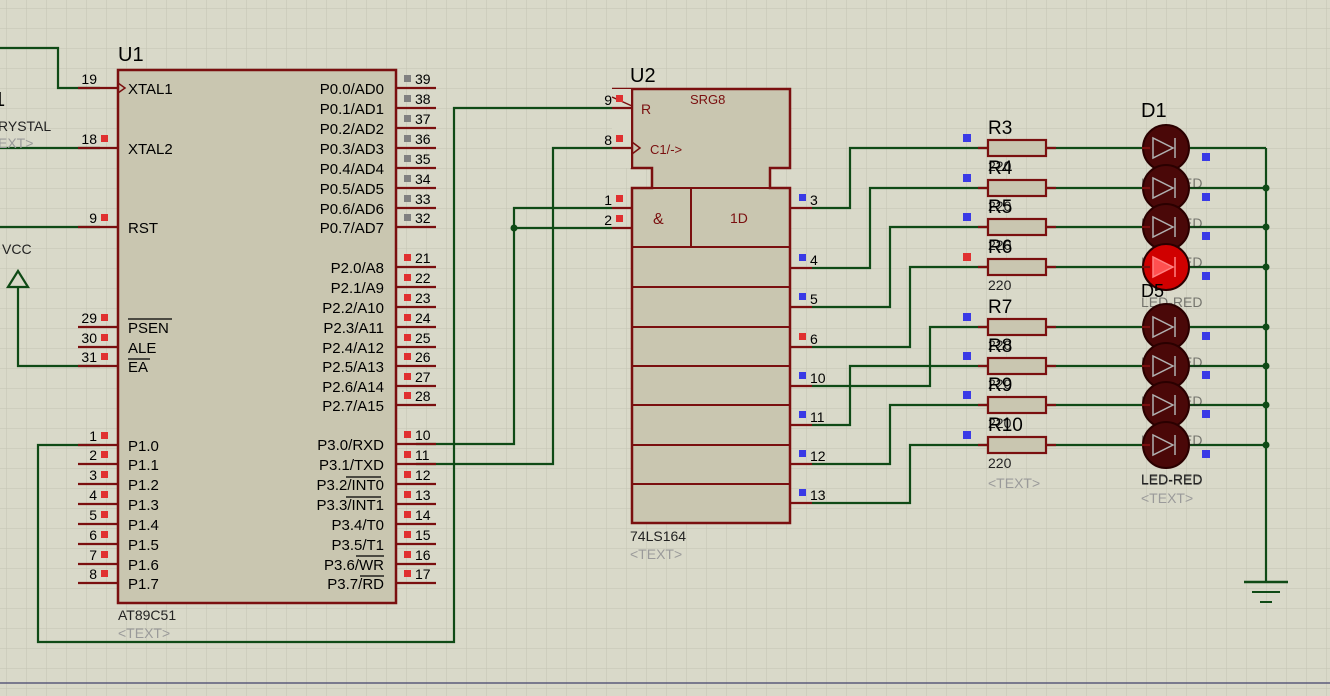 This screenshot has width=1330, height=696. Describe the element at coordinates (93, 475) in the screenshot. I see `u1-pin-number: 3` at that location.